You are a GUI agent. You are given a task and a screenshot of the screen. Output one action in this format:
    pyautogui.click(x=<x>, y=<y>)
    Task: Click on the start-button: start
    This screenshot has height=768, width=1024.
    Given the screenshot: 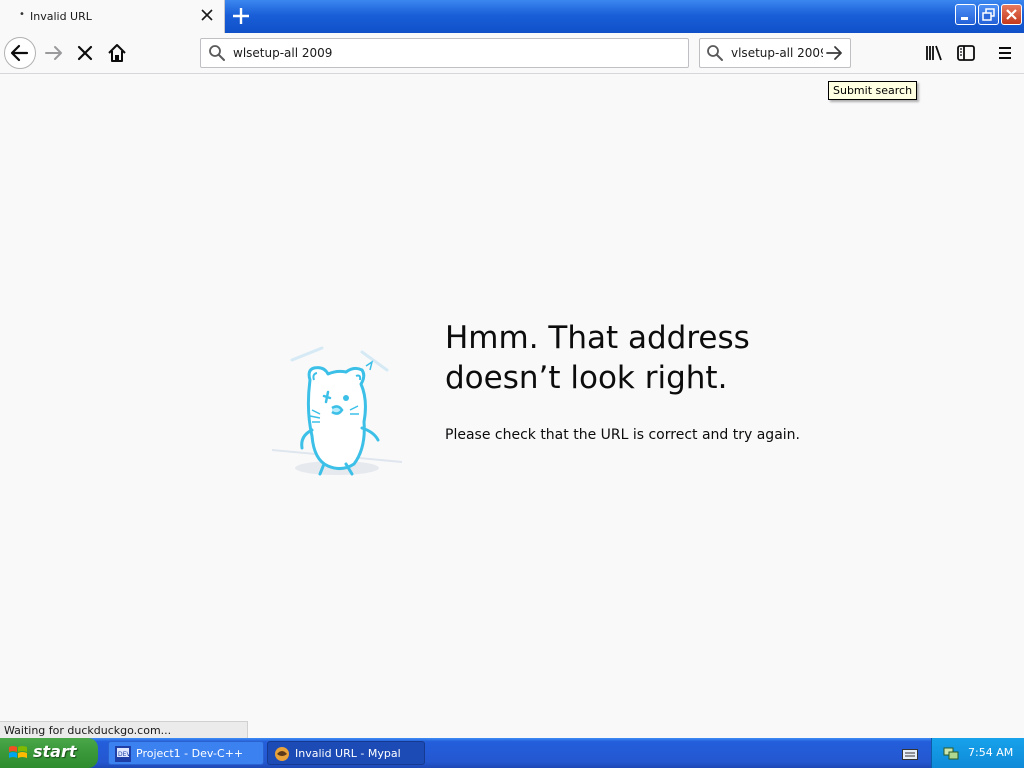 What is the action you would take?
    pyautogui.click(x=49, y=753)
    